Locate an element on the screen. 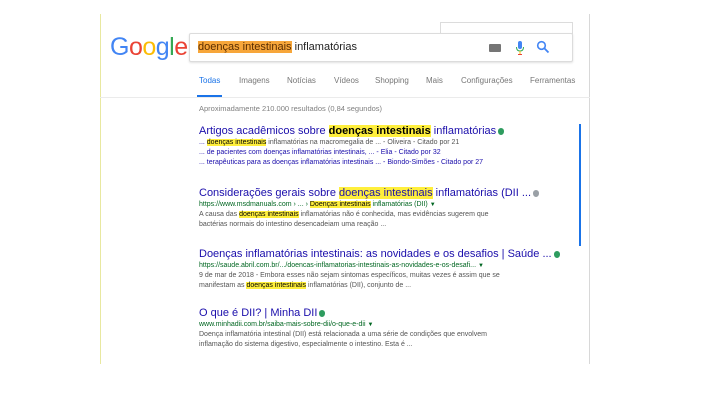 This screenshot has width=720, height=405. search-query: doenças intestinais inflamatórias is located at coordinates (277, 47).